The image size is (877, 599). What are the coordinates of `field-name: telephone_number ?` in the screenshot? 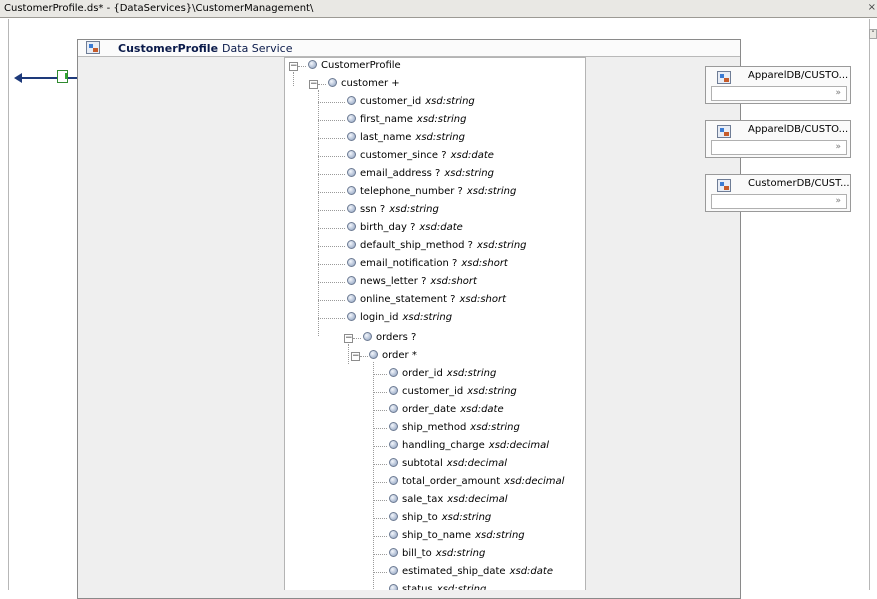 It's located at (411, 191).